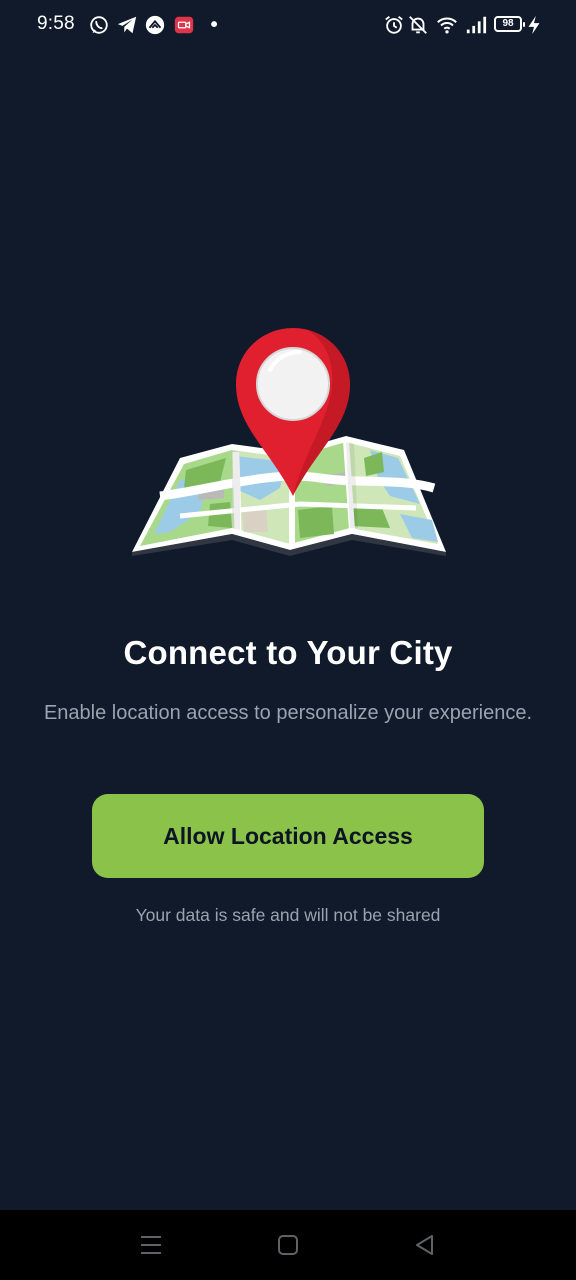 The image size is (576, 1280). I want to click on signal-icon, so click(476, 25).